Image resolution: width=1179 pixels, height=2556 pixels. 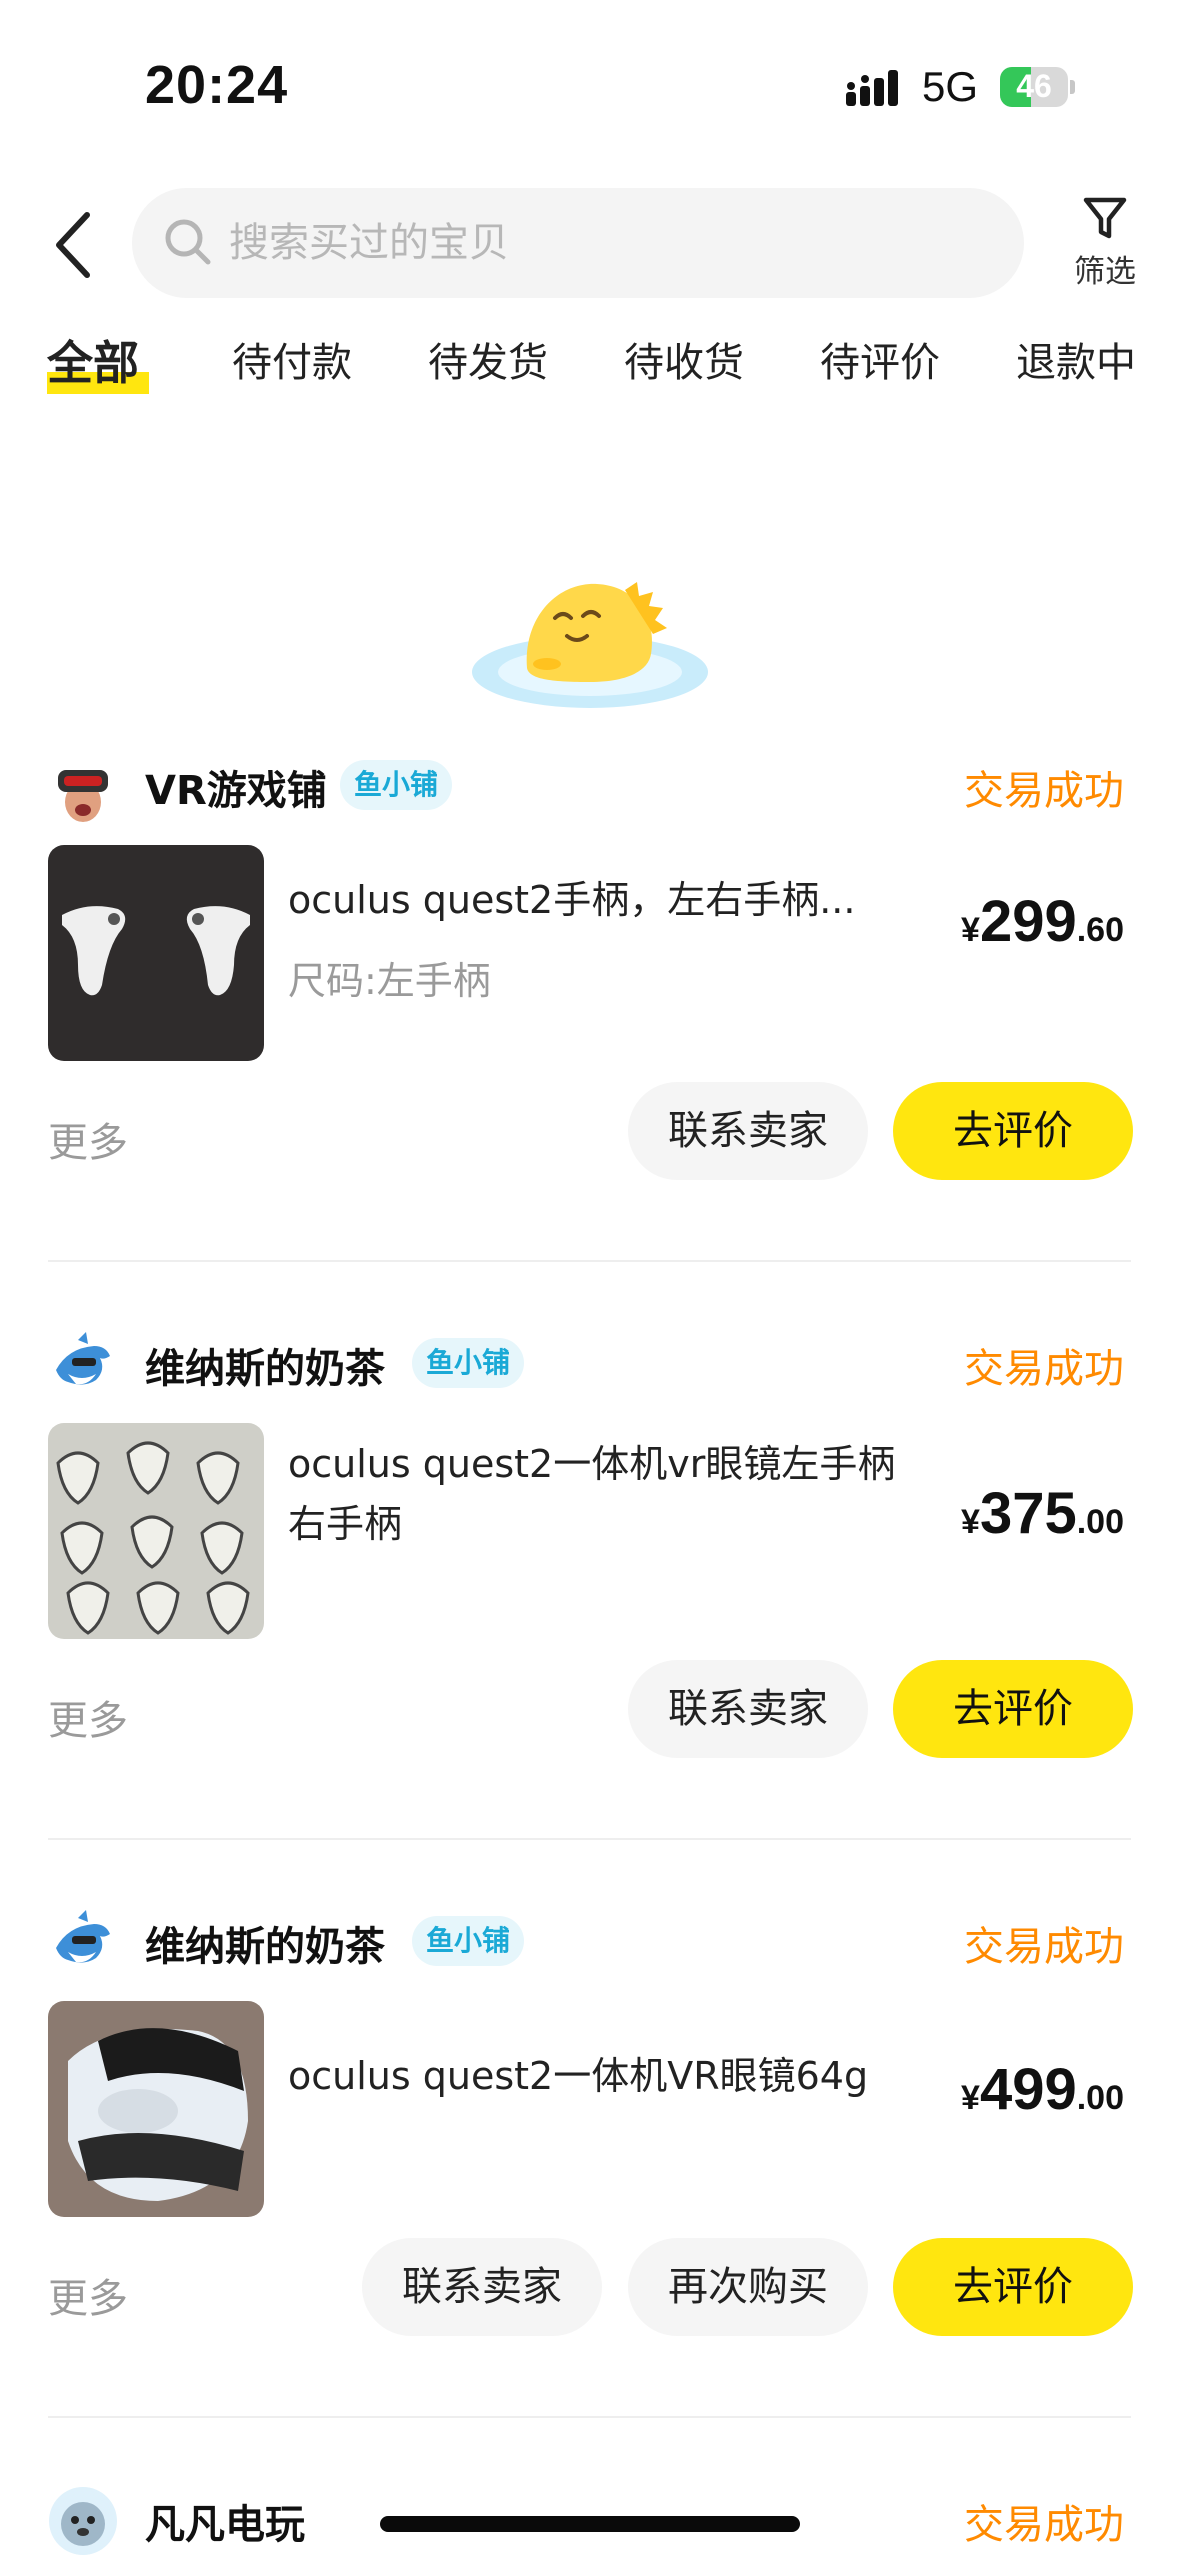 What do you see at coordinates (589, 85) in the screenshot?
I see `status-bar: 20:24 5G 46` at bounding box center [589, 85].